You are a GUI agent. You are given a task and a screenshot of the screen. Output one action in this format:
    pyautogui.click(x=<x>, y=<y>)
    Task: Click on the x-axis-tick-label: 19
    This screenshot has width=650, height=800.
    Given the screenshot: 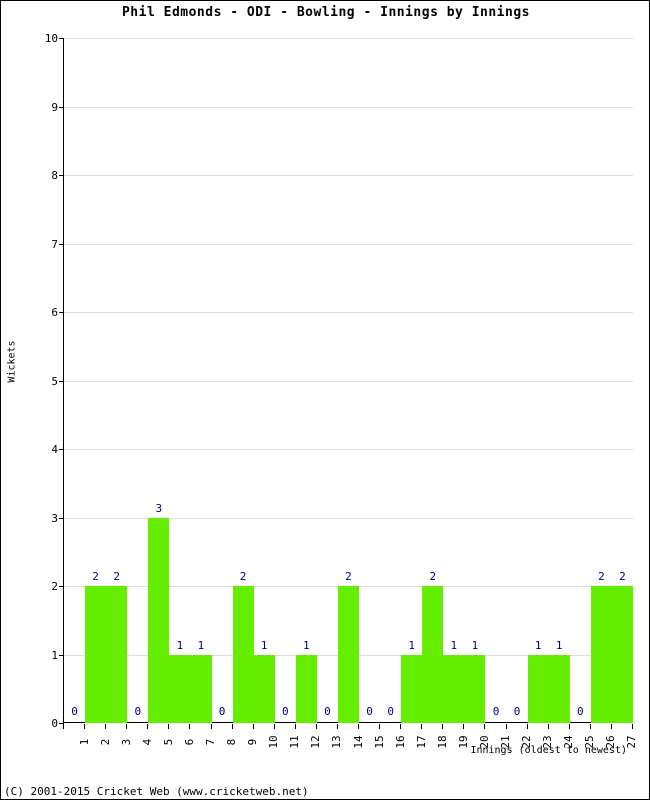 What is the action you would take?
    pyautogui.click(x=463, y=742)
    